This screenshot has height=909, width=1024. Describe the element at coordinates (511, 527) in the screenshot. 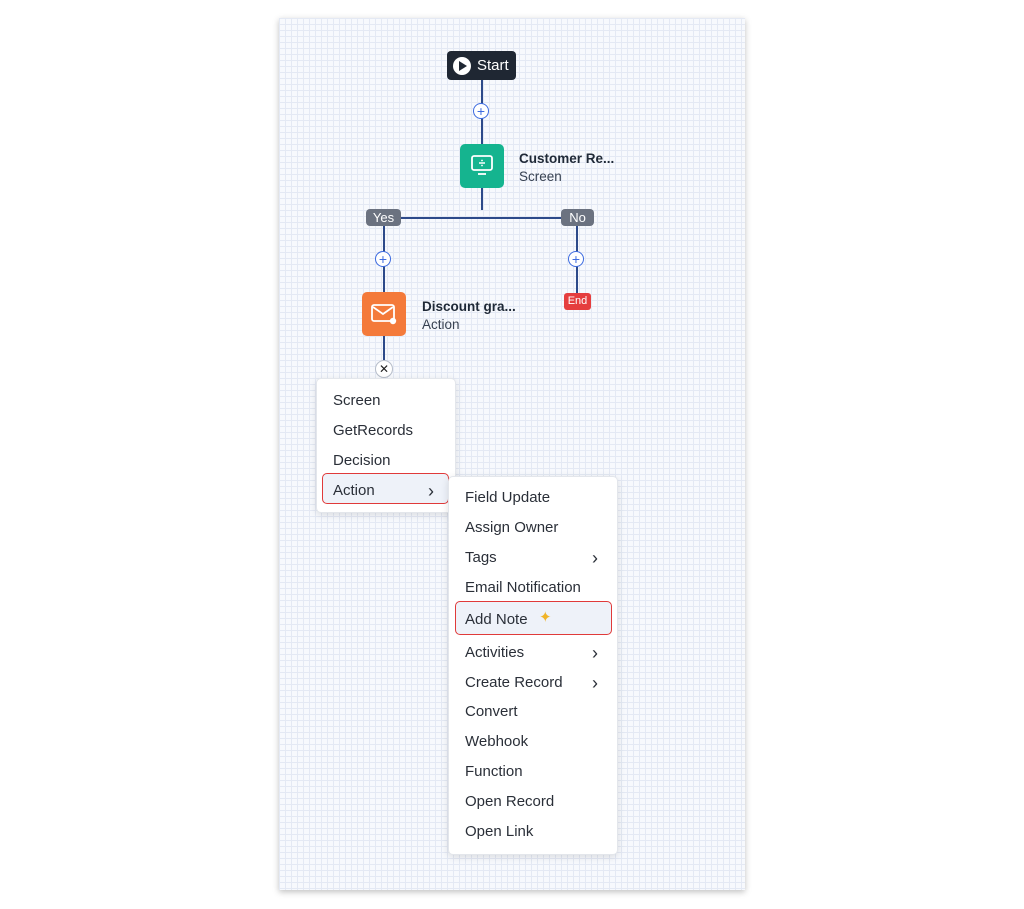

I see `submenu-item-assign-owner: Assign Owner` at that location.